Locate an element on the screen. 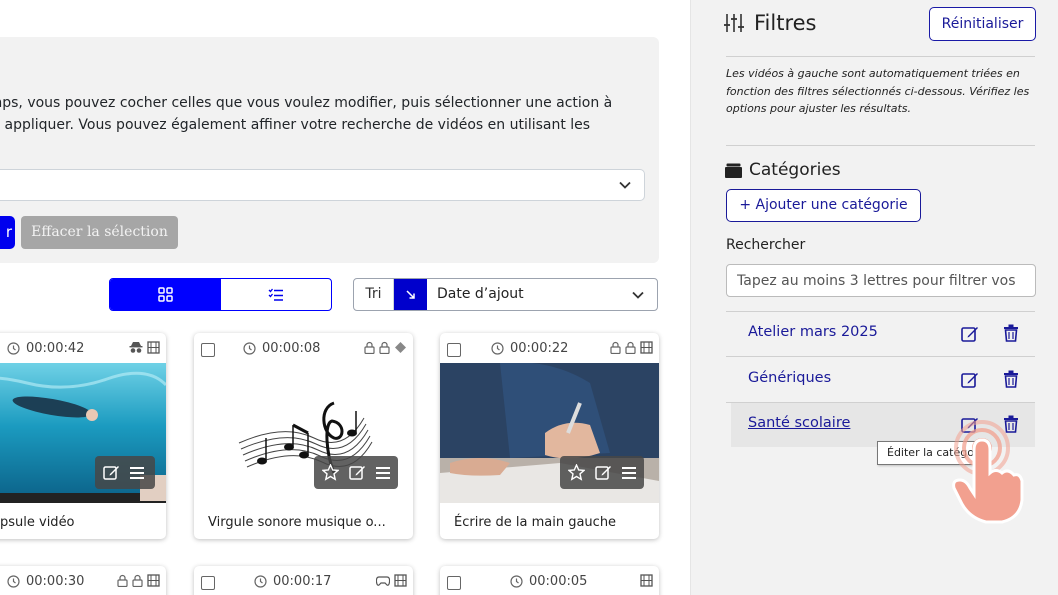 This screenshot has height=595, width=1058. view-toggle is located at coordinates (220, 294).